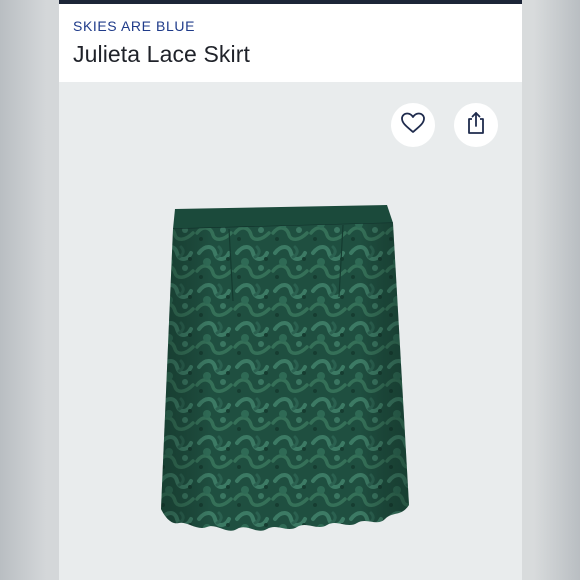  What do you see at coordinates (134, 26) in the screenshot?
I see `brand-link: SKIES ARE BLUE` at bounding box center [134, 26].